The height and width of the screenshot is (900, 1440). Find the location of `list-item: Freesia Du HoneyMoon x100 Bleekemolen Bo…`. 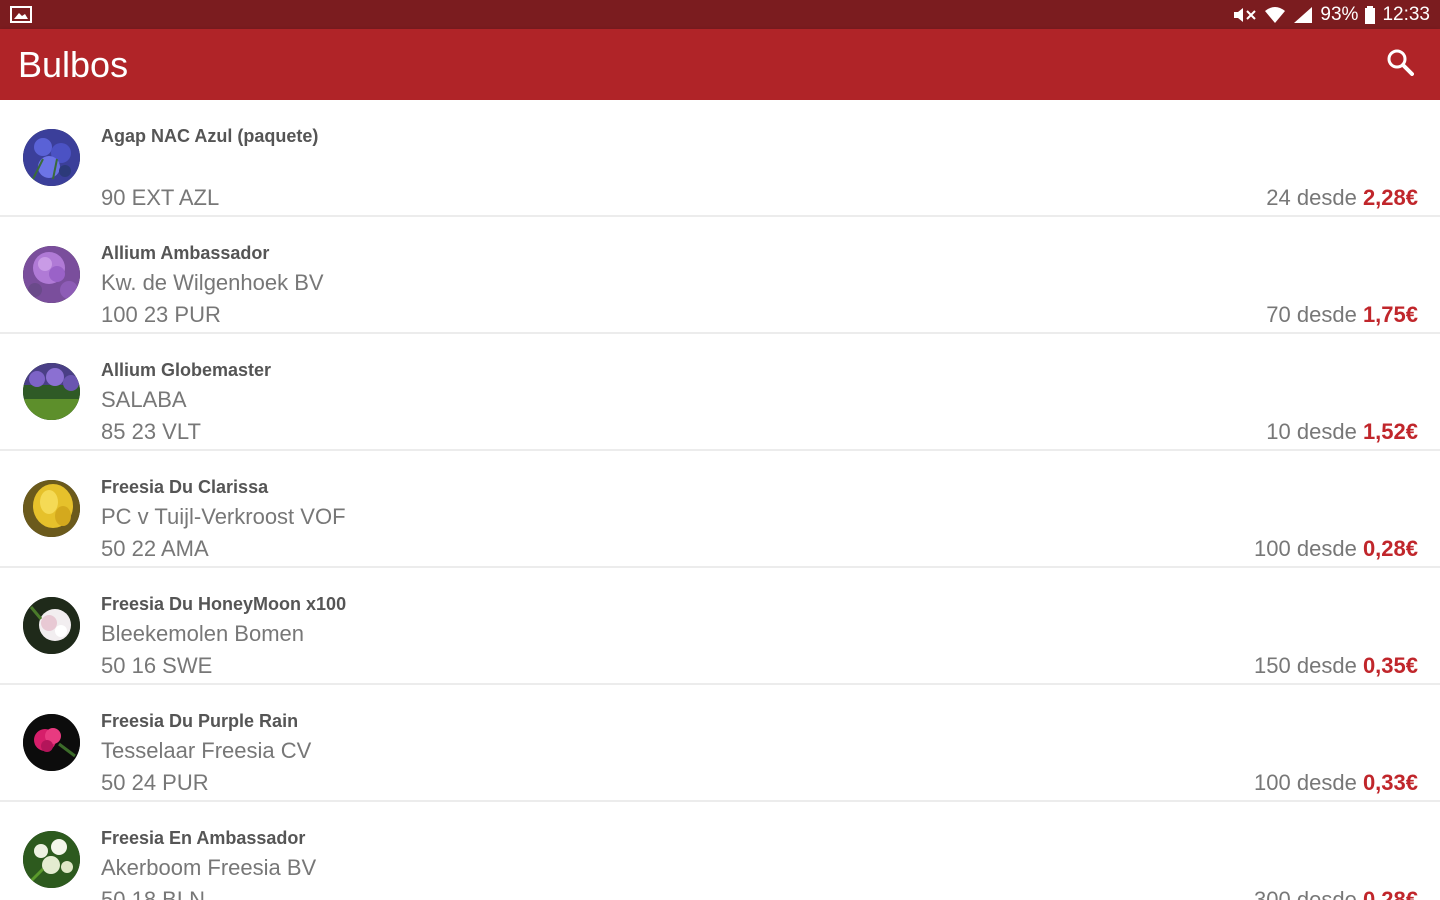

list-item: Freesia Du HoneyMoon x100 Bleekemolen Bo… is located at coordinates (720, 626).